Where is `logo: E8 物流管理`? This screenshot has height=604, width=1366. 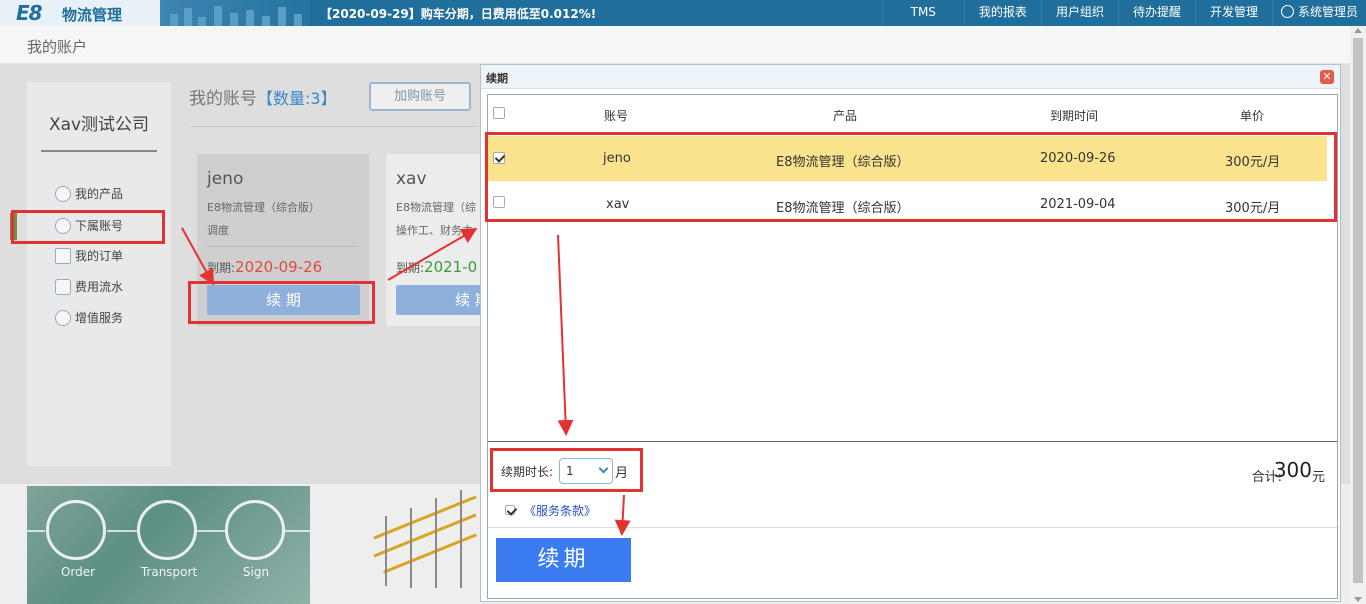
logo: E8 物流管理 is located at coordinates (80, 13).